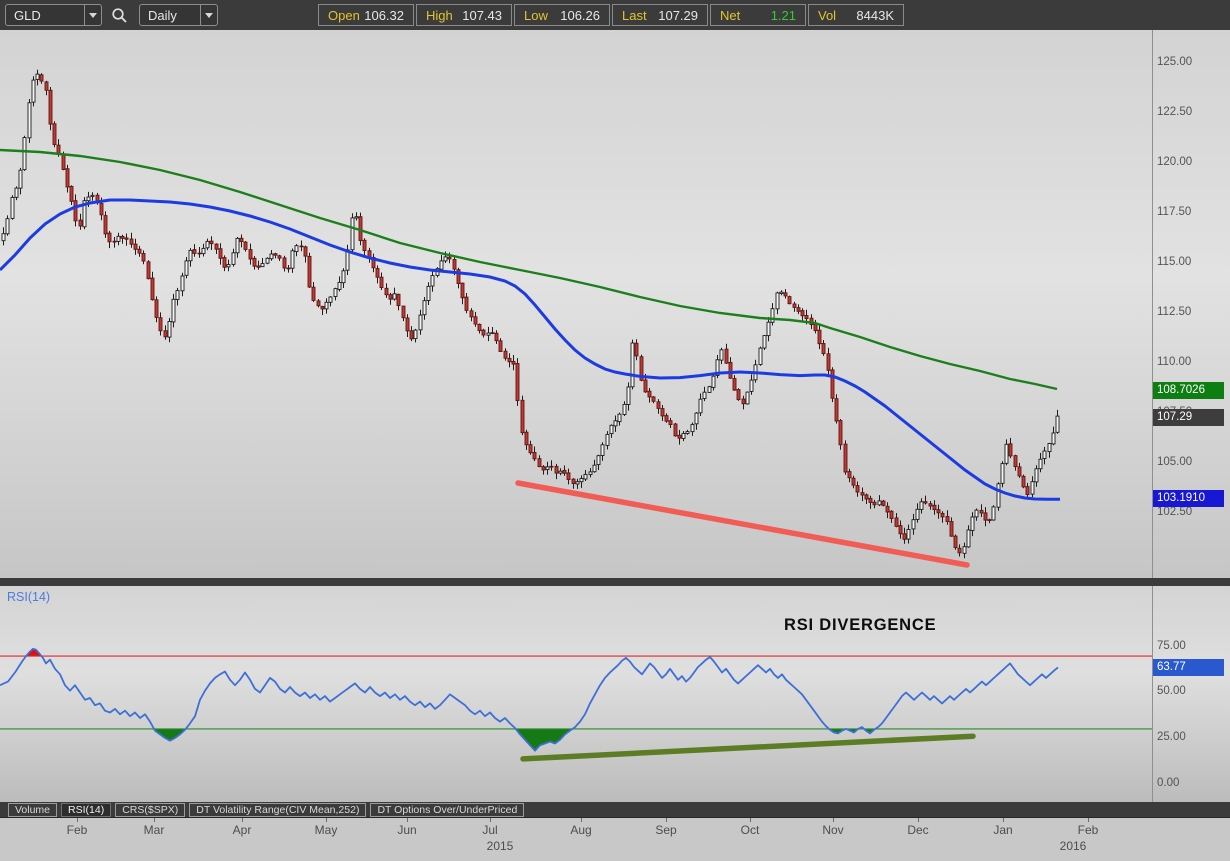 The image size is (1230, 861). Describe the element at coordinates (1188, 667) in the screenshot. I see `rsi-value-badge: 63.77` at that location.